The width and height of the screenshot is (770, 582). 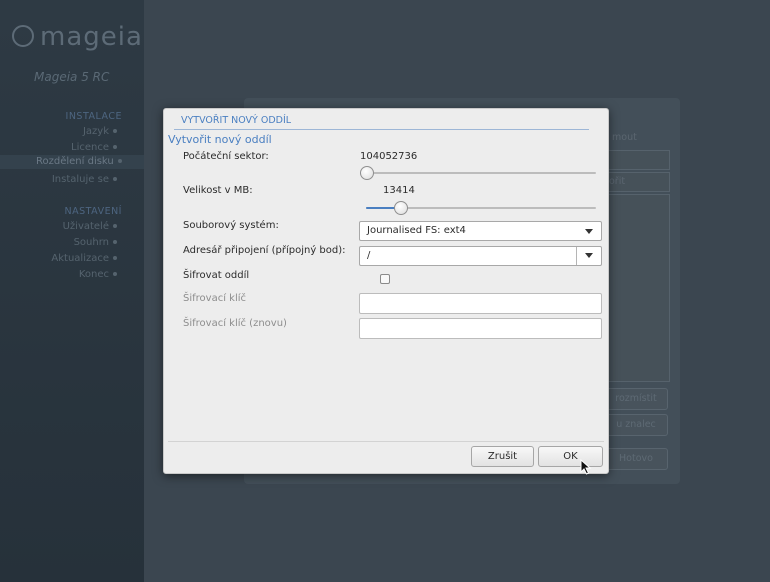 I want to click on encrypt-key-again-input, so click(x=480, y=328).